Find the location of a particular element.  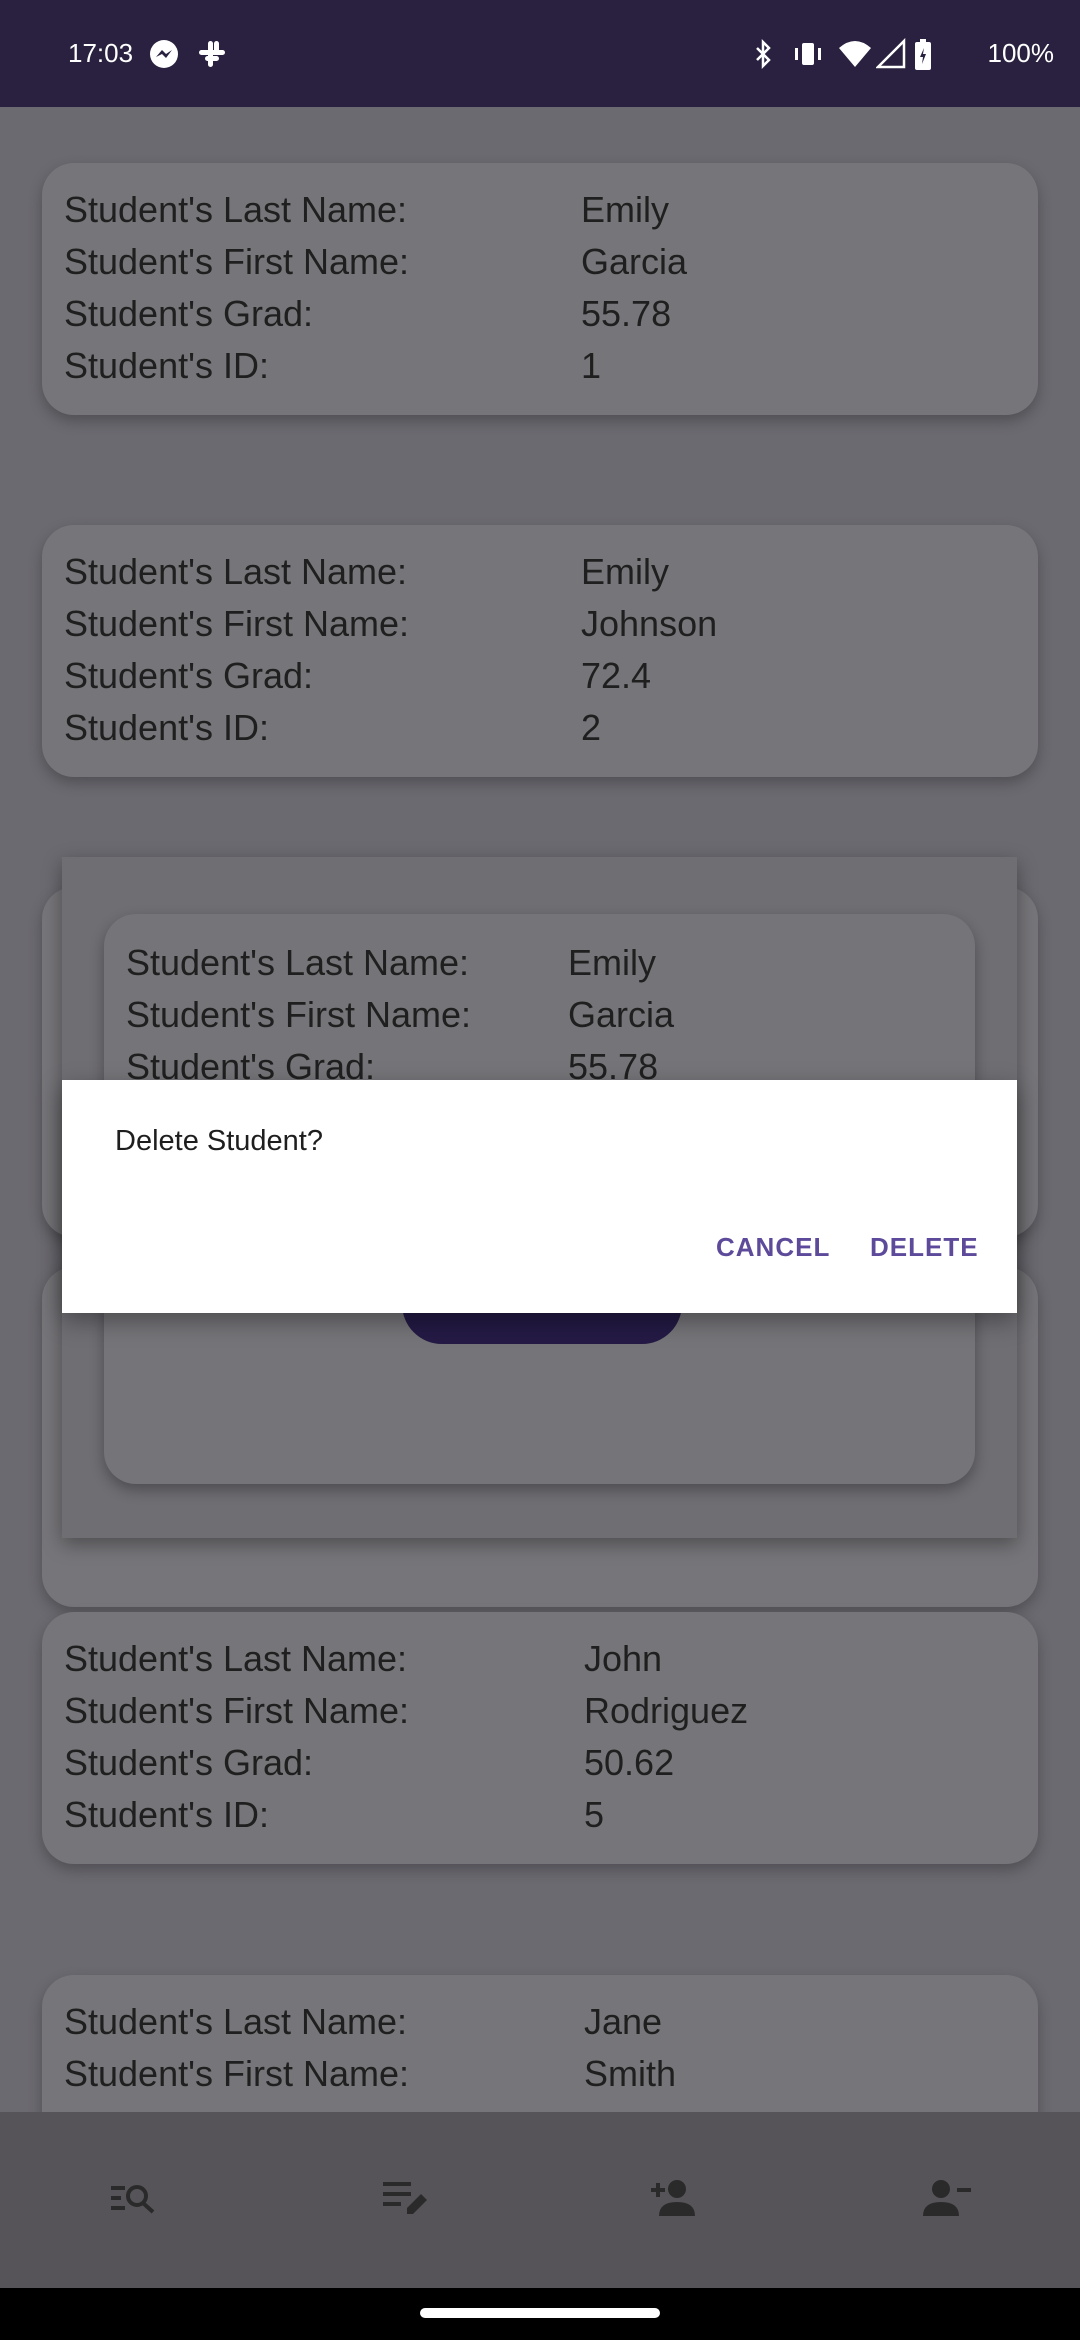

battery-icon is located at coordinates (928, 54).